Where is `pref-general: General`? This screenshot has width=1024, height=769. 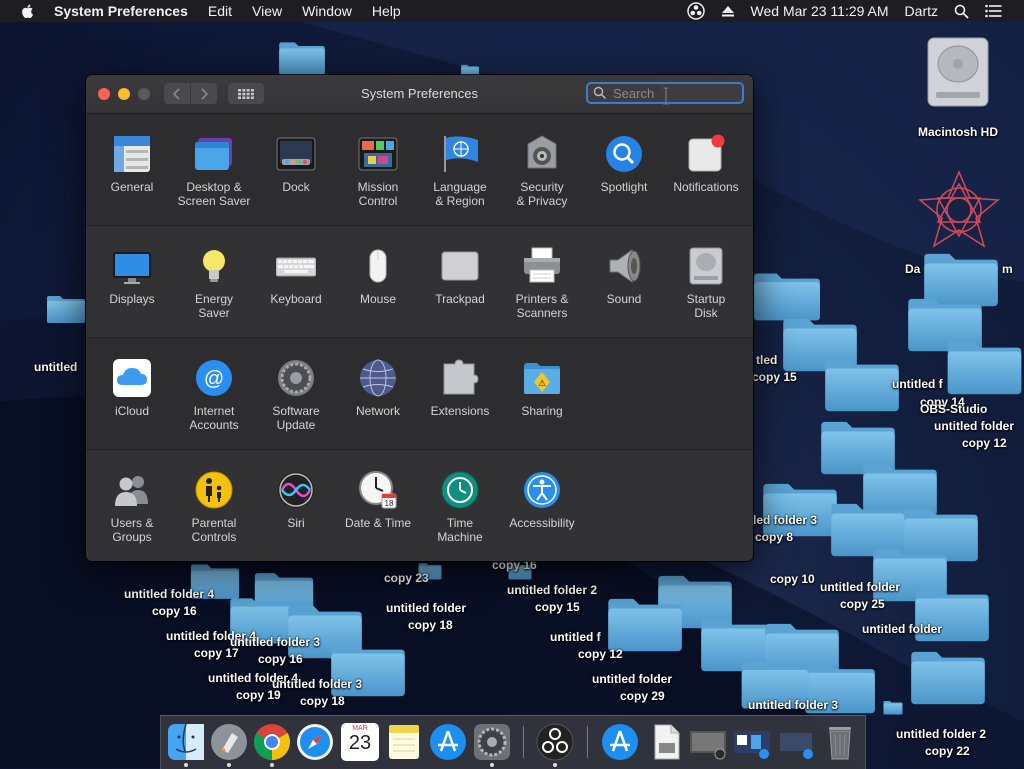
pref-general: General is located at coordinates (132, 164).